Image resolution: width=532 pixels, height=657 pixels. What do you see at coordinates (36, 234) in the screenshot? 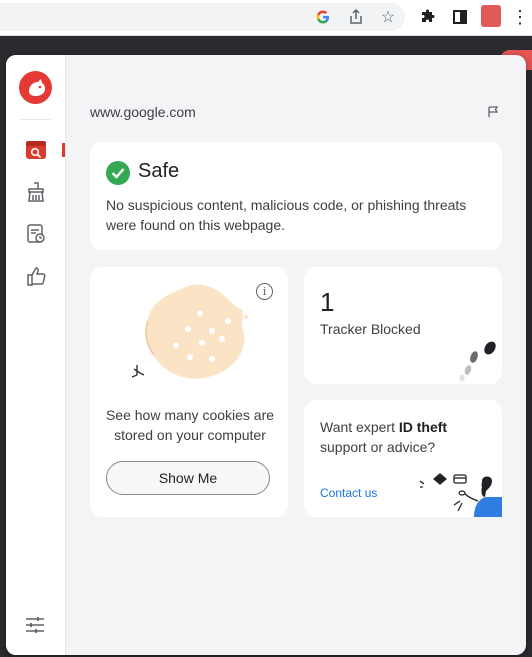
I see `history-doc-icon` at bounding box center [36, 234].